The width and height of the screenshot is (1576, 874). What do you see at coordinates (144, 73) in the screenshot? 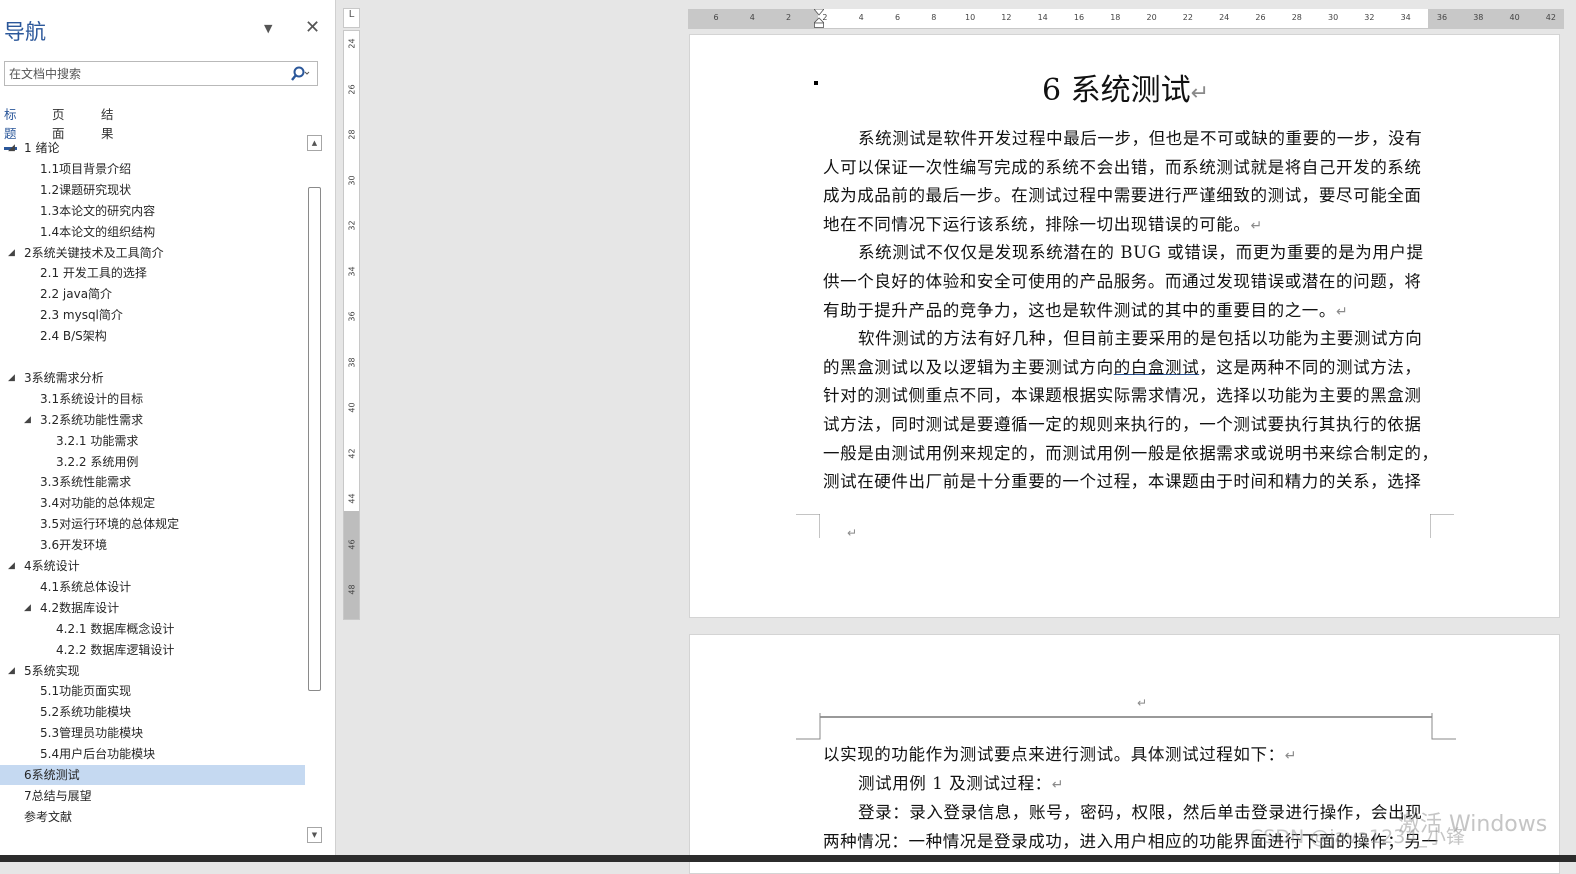
I see `search-input` at bounding box center [144, 73].